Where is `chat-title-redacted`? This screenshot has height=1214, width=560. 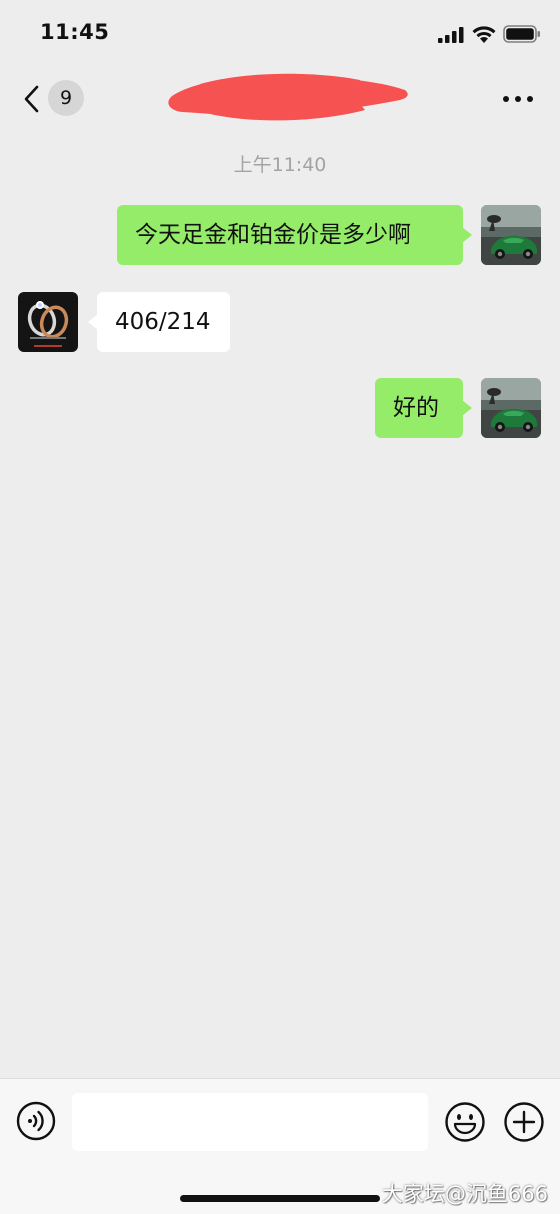 chat-title-redacted is located at coordinates (288, 97).